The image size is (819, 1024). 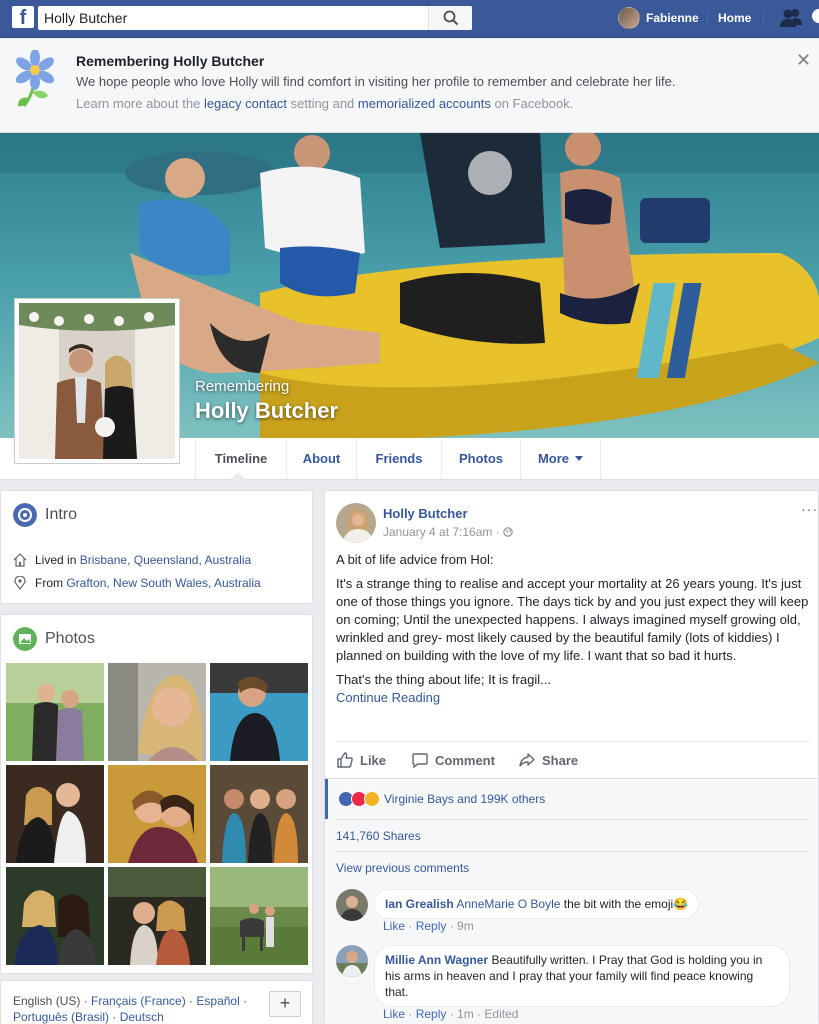 What do you see at coordinates (573, 698) in the screenshot?
I see `continue-reading-link: Continue Reading` at bounding box center [573, 698].